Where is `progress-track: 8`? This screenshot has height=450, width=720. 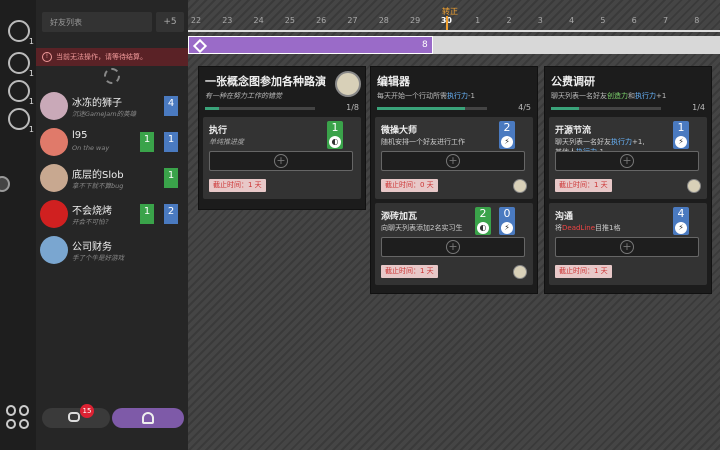 progress-track: 8 is located at coordinates (454, 45).